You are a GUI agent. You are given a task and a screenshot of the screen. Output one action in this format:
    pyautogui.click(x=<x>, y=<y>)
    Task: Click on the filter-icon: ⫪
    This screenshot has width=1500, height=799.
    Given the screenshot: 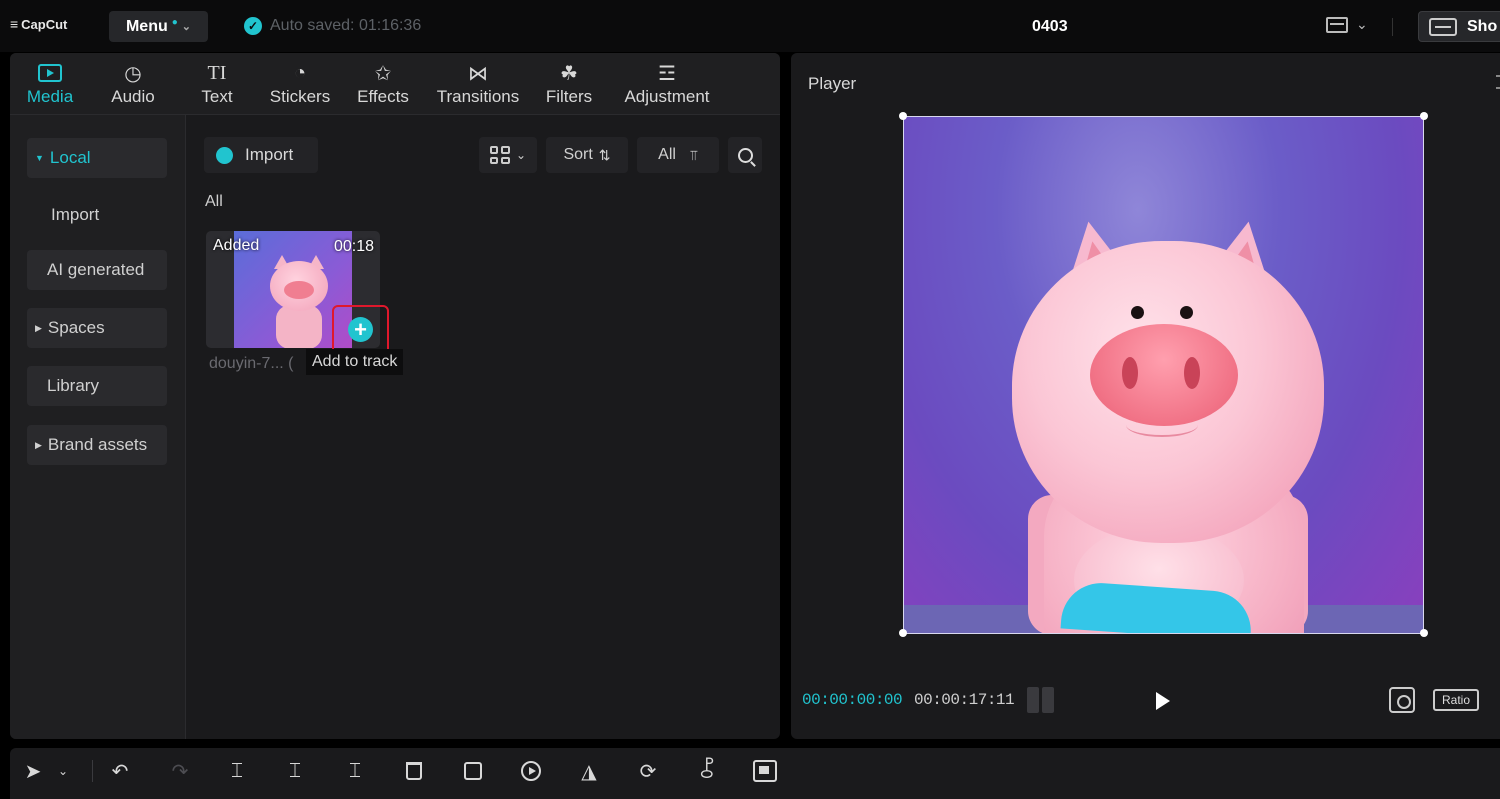 What is the action you would take?
    pyautogui.click(x=693, y=154)
    